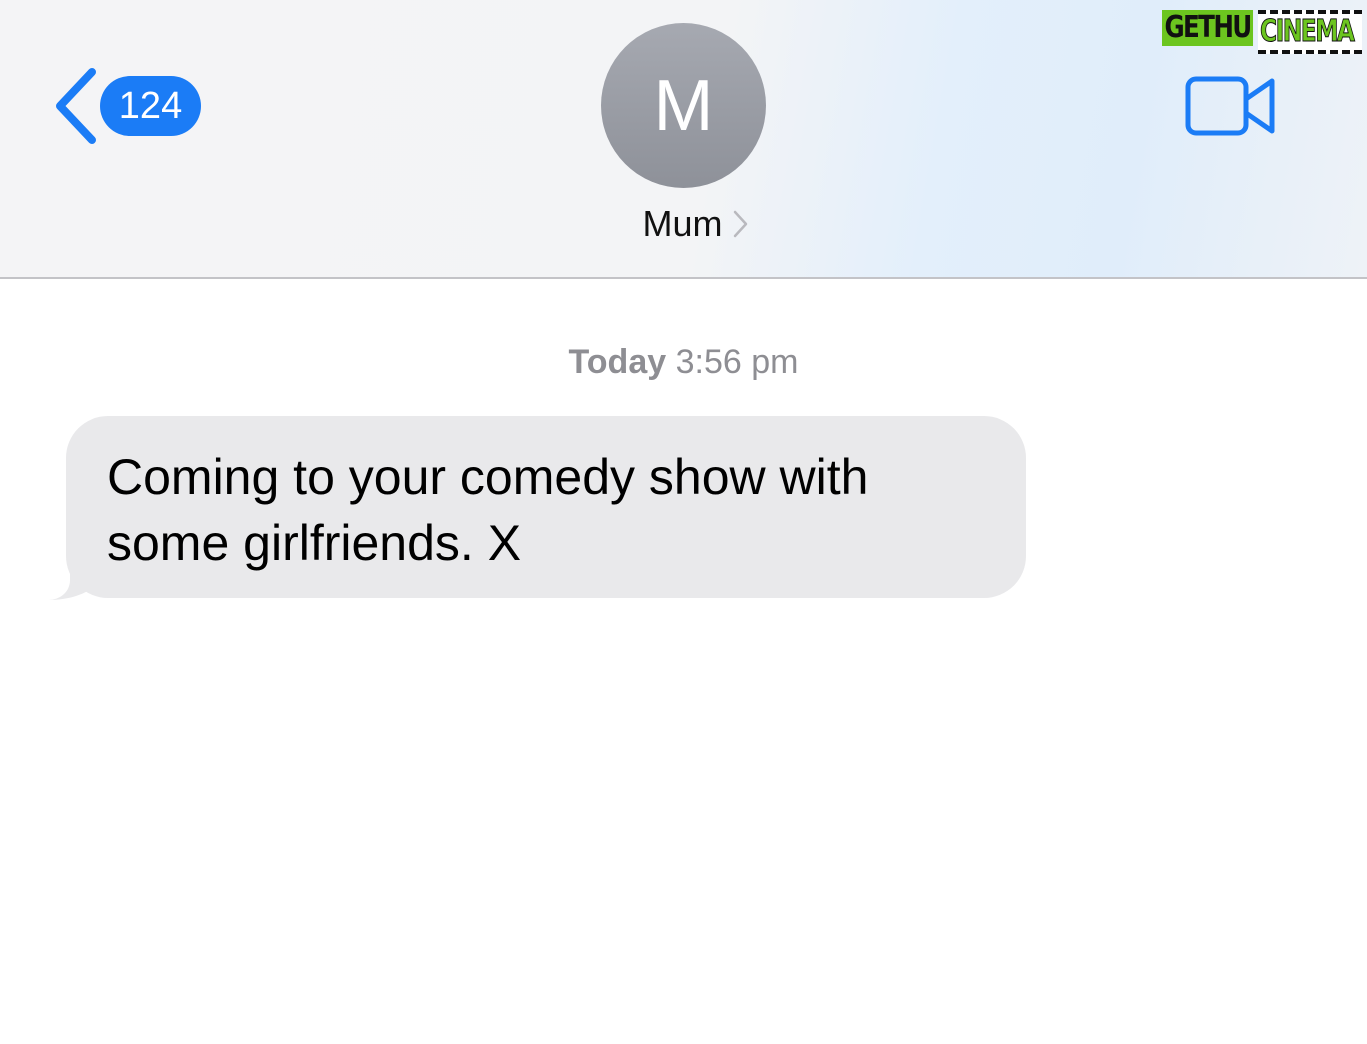 The height and width of the screenshot is (1044, 1367). I want to click on watermark-film-strip: CINEMA, so click(1310, 32).